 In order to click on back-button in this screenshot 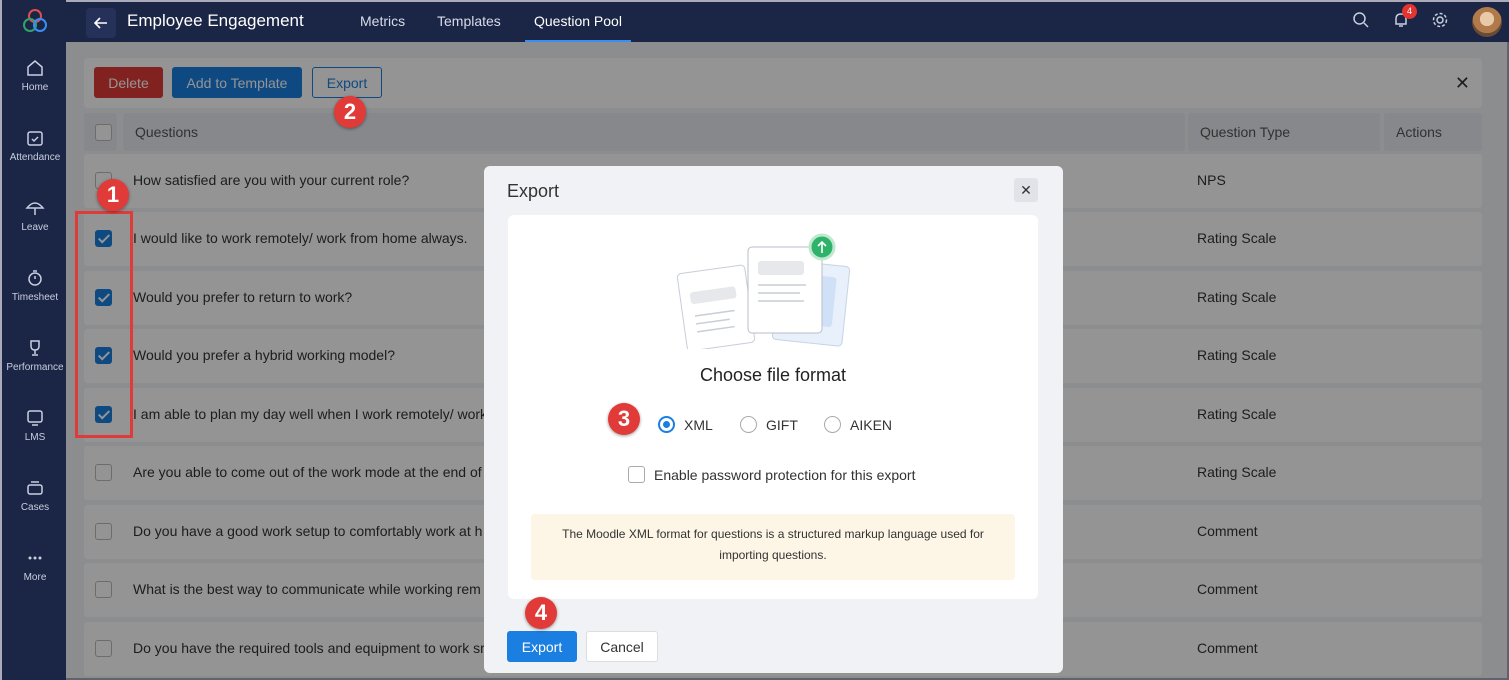, I will do `click(101, 23)`.